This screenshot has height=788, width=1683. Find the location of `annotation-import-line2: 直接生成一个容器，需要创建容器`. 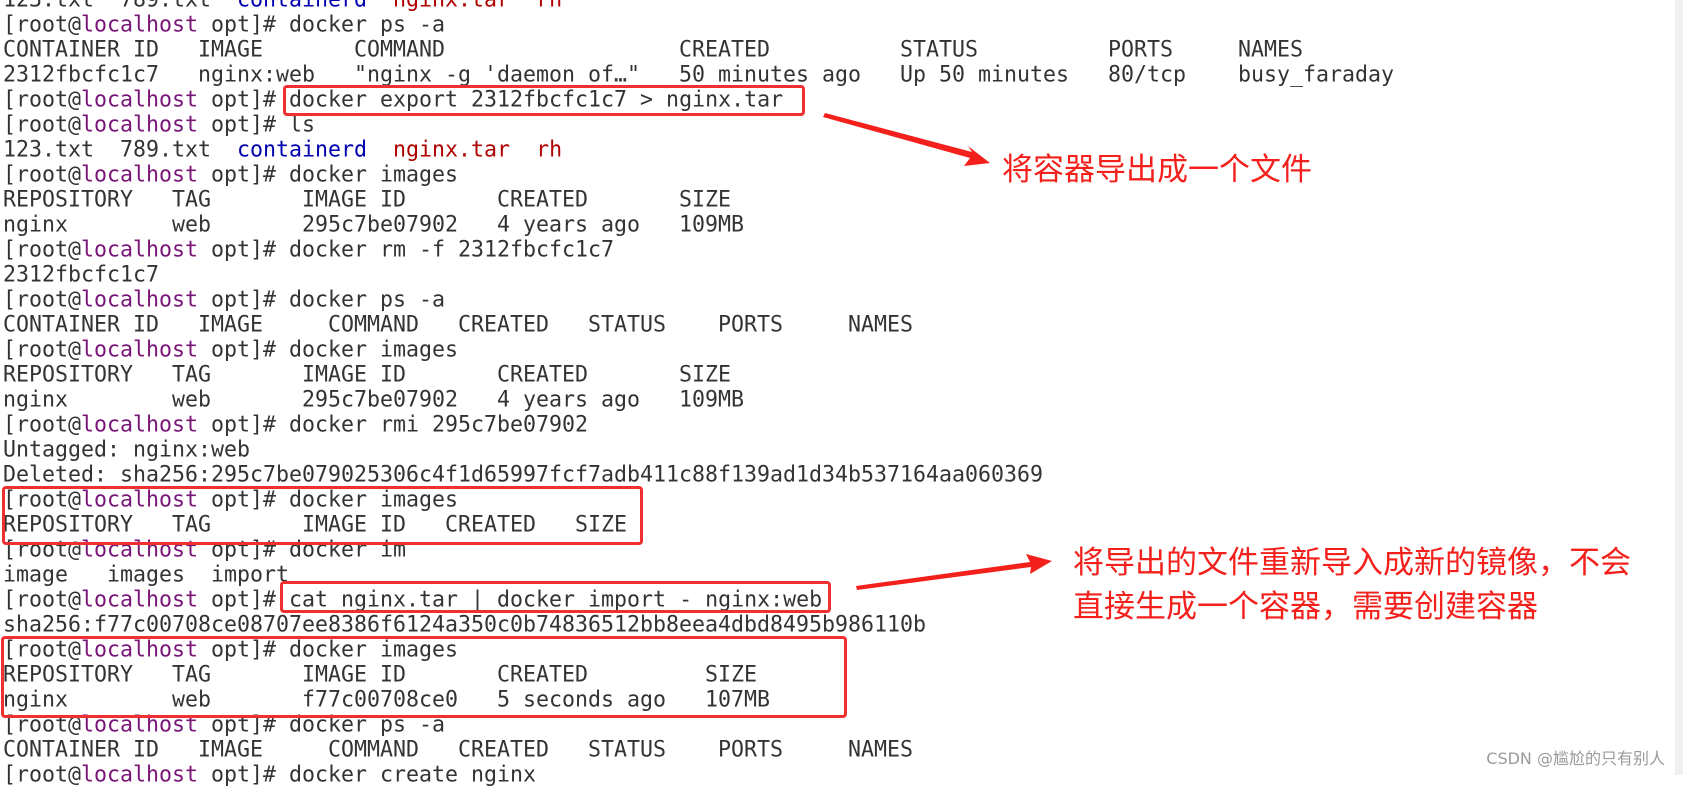

annotation-import-line2: 直接生成一个容器，需要创建容器 is located at coordinates (1305, 607).